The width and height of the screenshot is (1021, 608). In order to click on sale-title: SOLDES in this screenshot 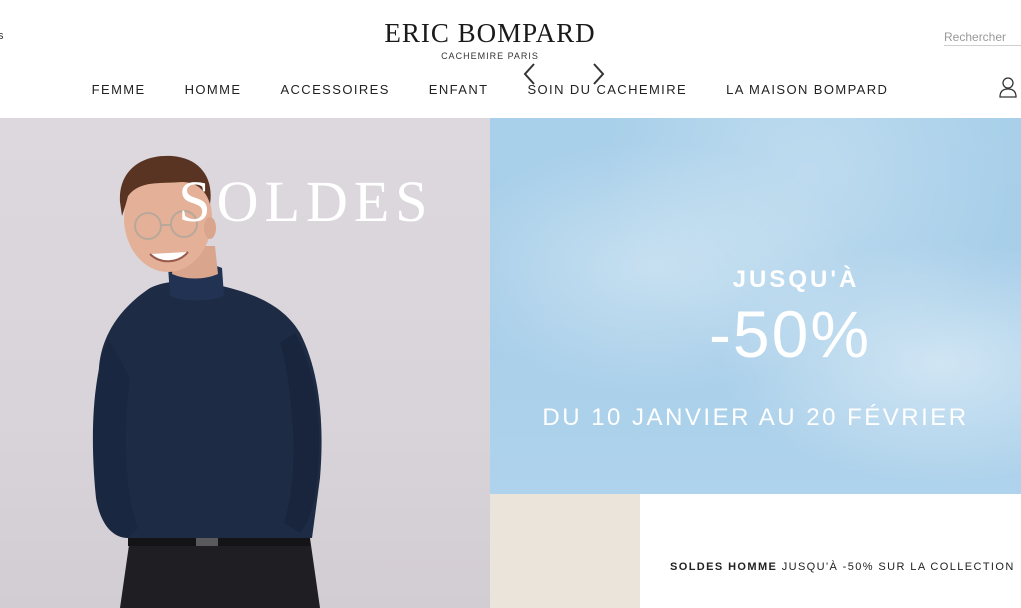, I will do `click(306, 201)`.